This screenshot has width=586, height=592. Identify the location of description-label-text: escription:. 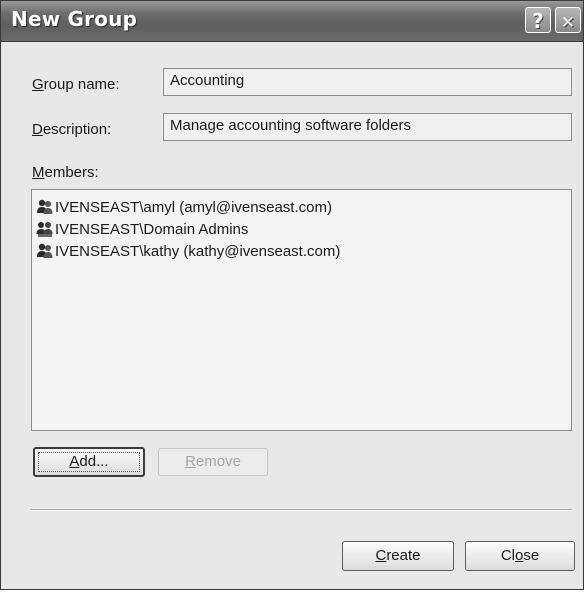
(77, 129).